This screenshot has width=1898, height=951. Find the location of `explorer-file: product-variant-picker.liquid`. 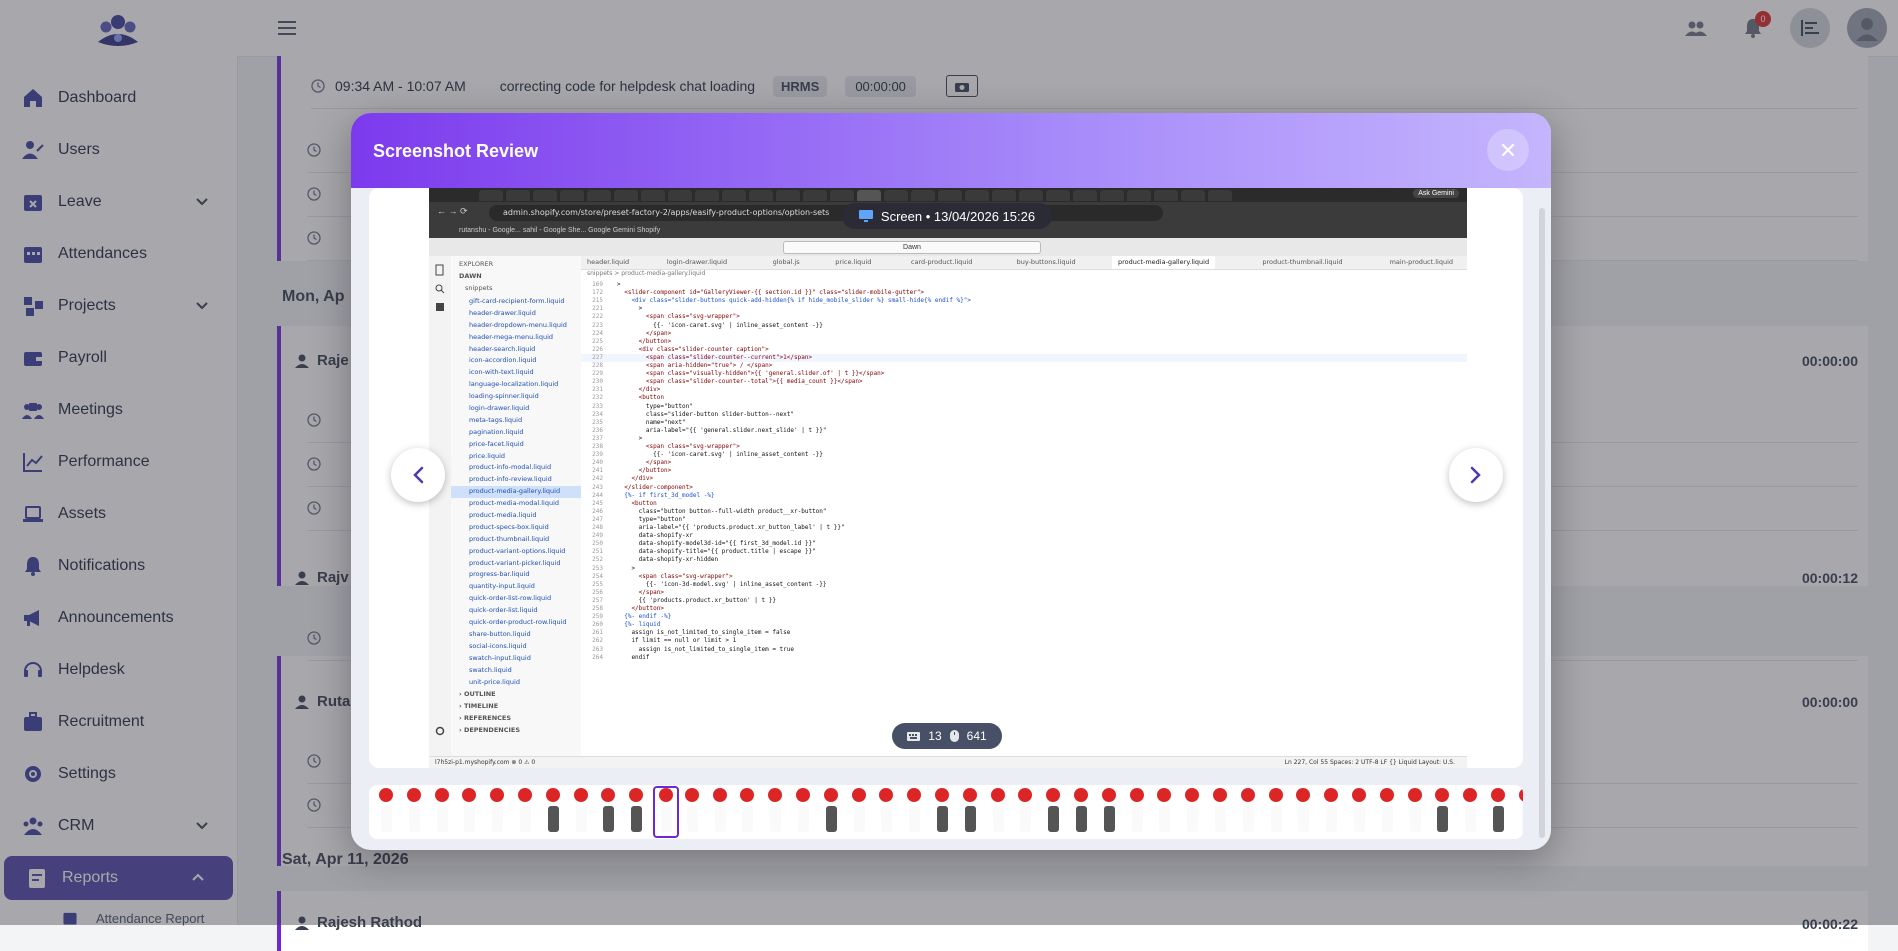

explorer-file: product-variant-picker.liquid is located at coordinates (516, 564).